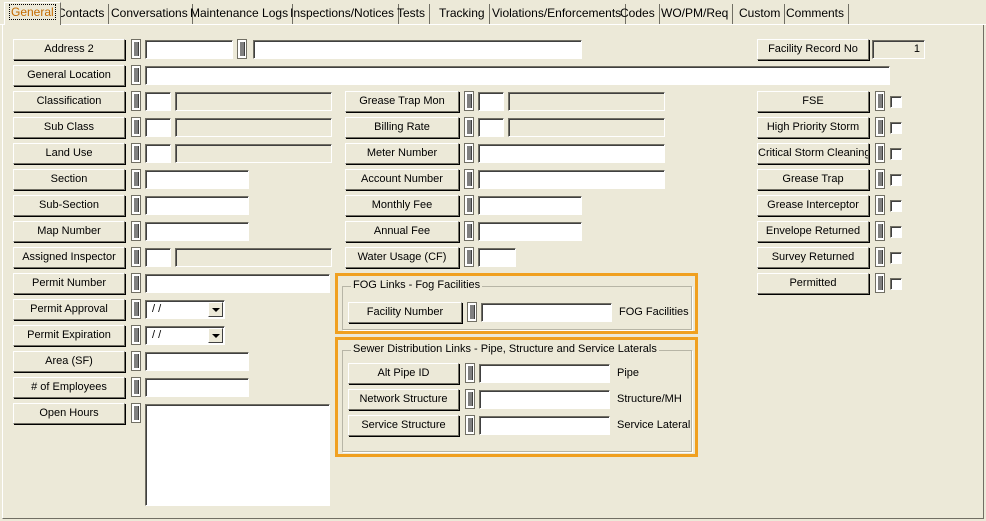 The image size is (986, 521). I want to click on land-use-code-field, so click(158, 153).